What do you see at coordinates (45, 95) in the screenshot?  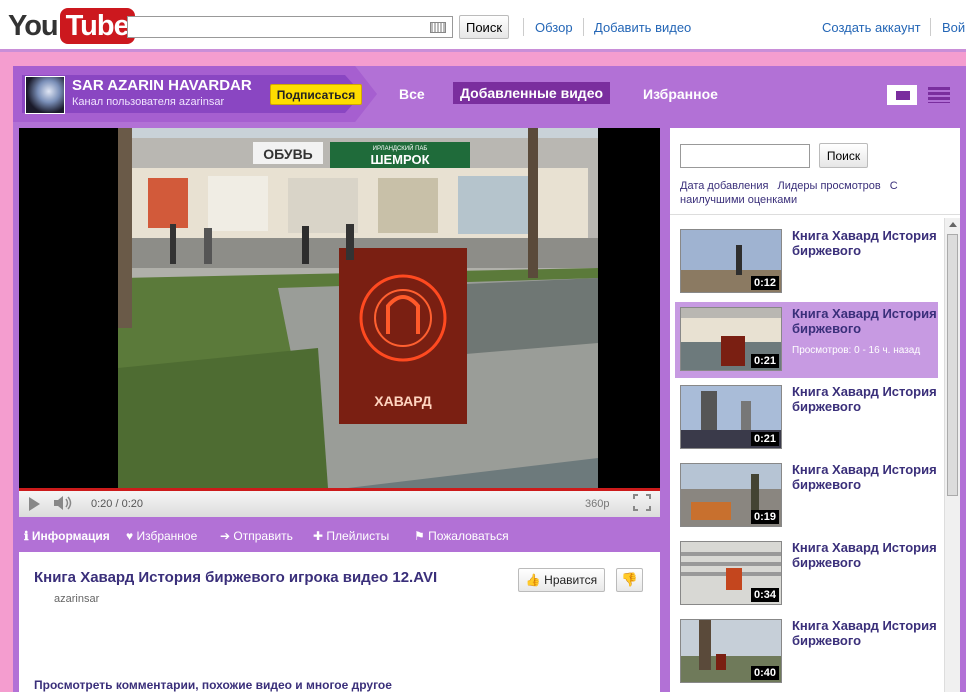 I see `avatar` at bounding box center [45, 95].